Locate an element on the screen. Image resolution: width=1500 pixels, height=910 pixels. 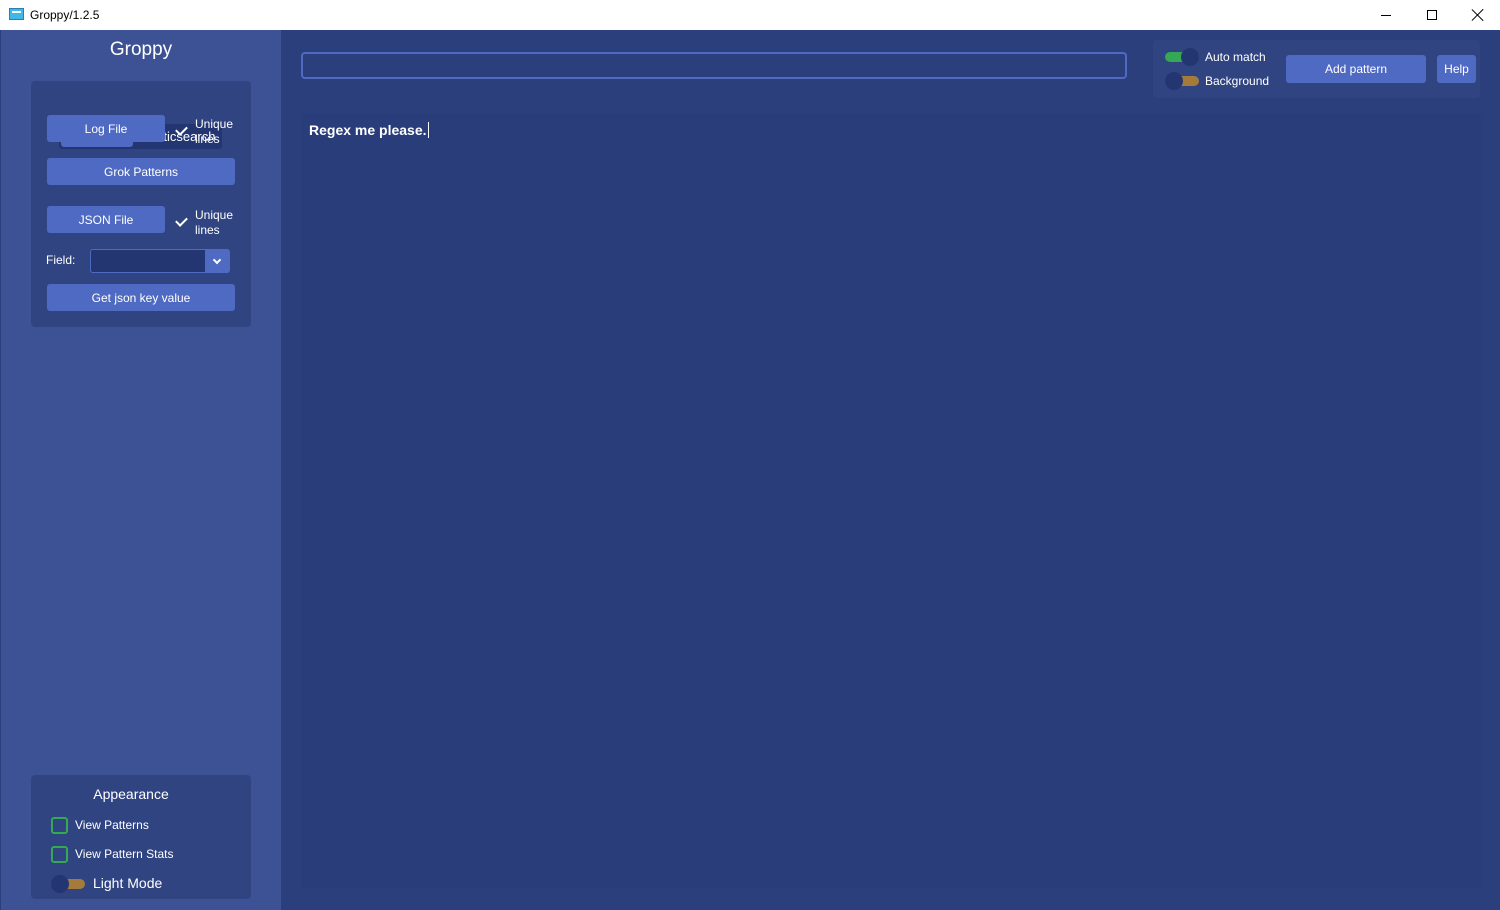
close-icon is located at coordinates (1478, 15).